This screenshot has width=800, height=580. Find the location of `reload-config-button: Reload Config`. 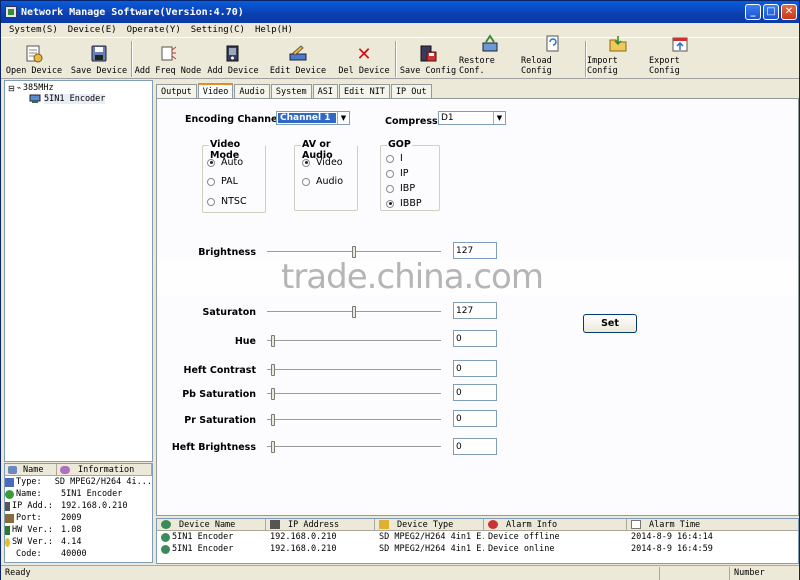

reload-config-button: Reload Config is located at coordinates (553, 57).